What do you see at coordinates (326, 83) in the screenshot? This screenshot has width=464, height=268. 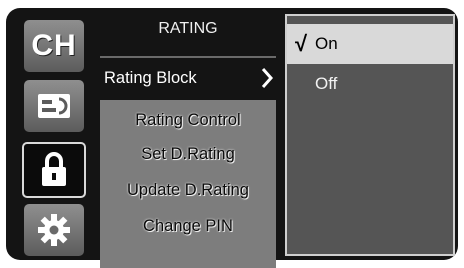 I see `option-label: Off` at bounding box center [326, 83].